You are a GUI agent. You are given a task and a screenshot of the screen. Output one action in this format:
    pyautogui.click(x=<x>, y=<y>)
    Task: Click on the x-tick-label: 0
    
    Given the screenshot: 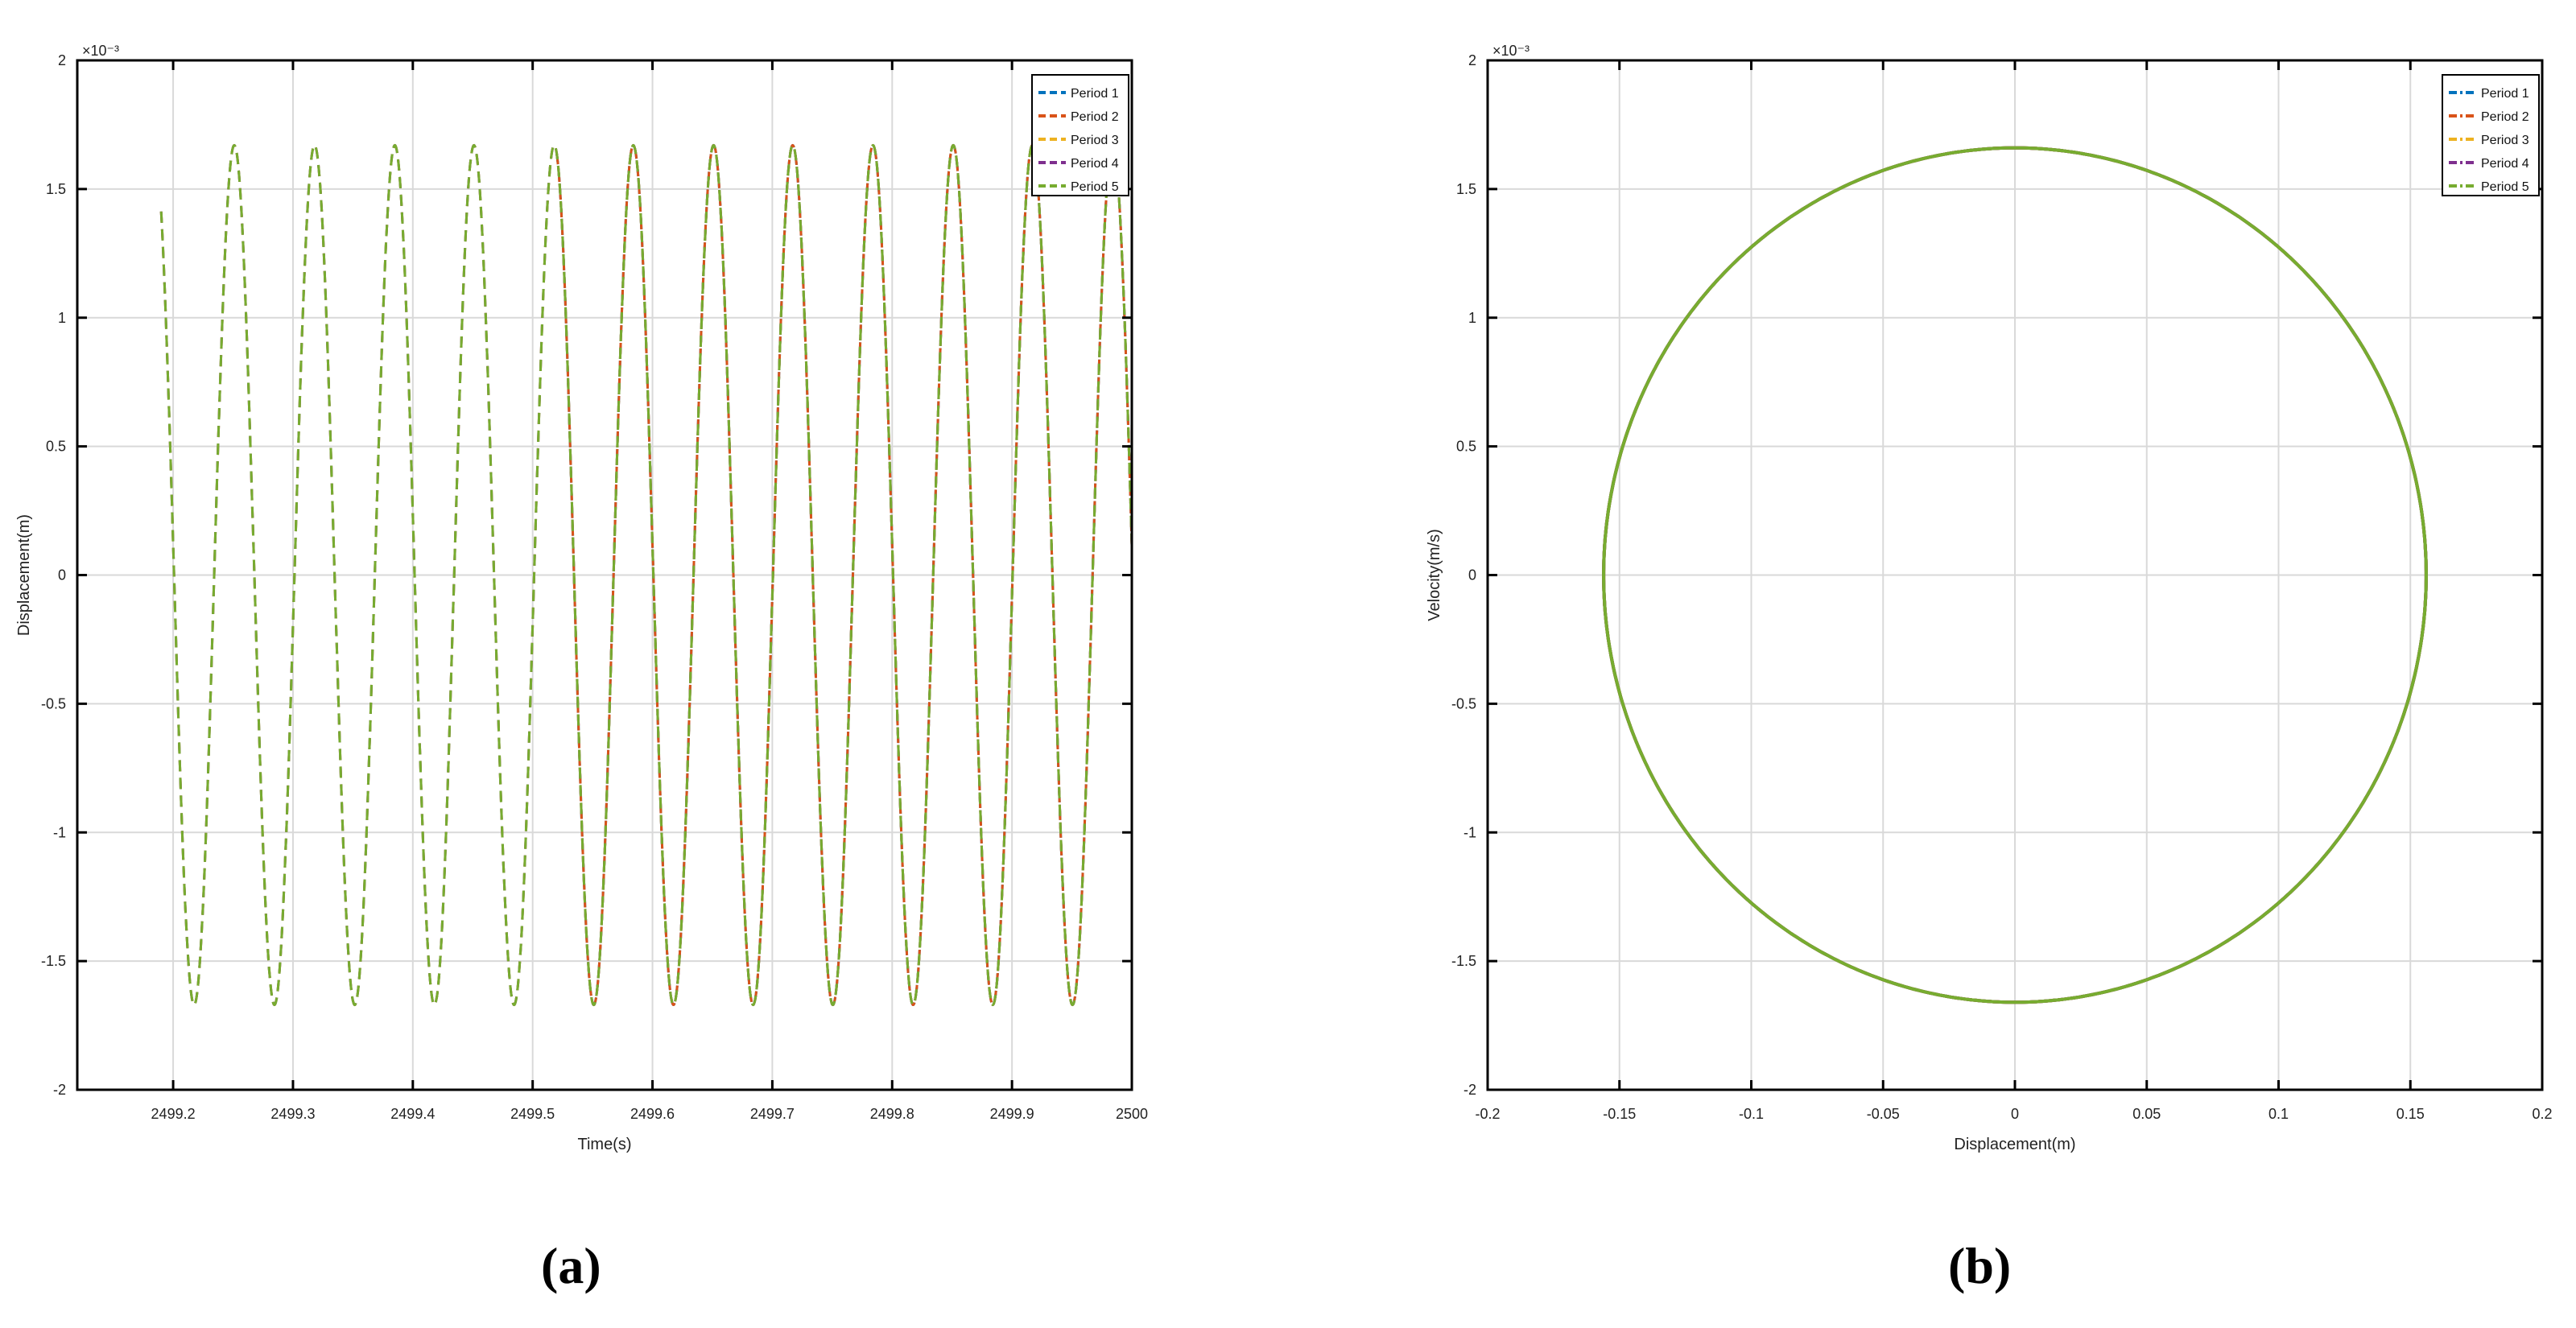 What is the action you would take?
    pyautogui.click(x=2015, y=1114)
    